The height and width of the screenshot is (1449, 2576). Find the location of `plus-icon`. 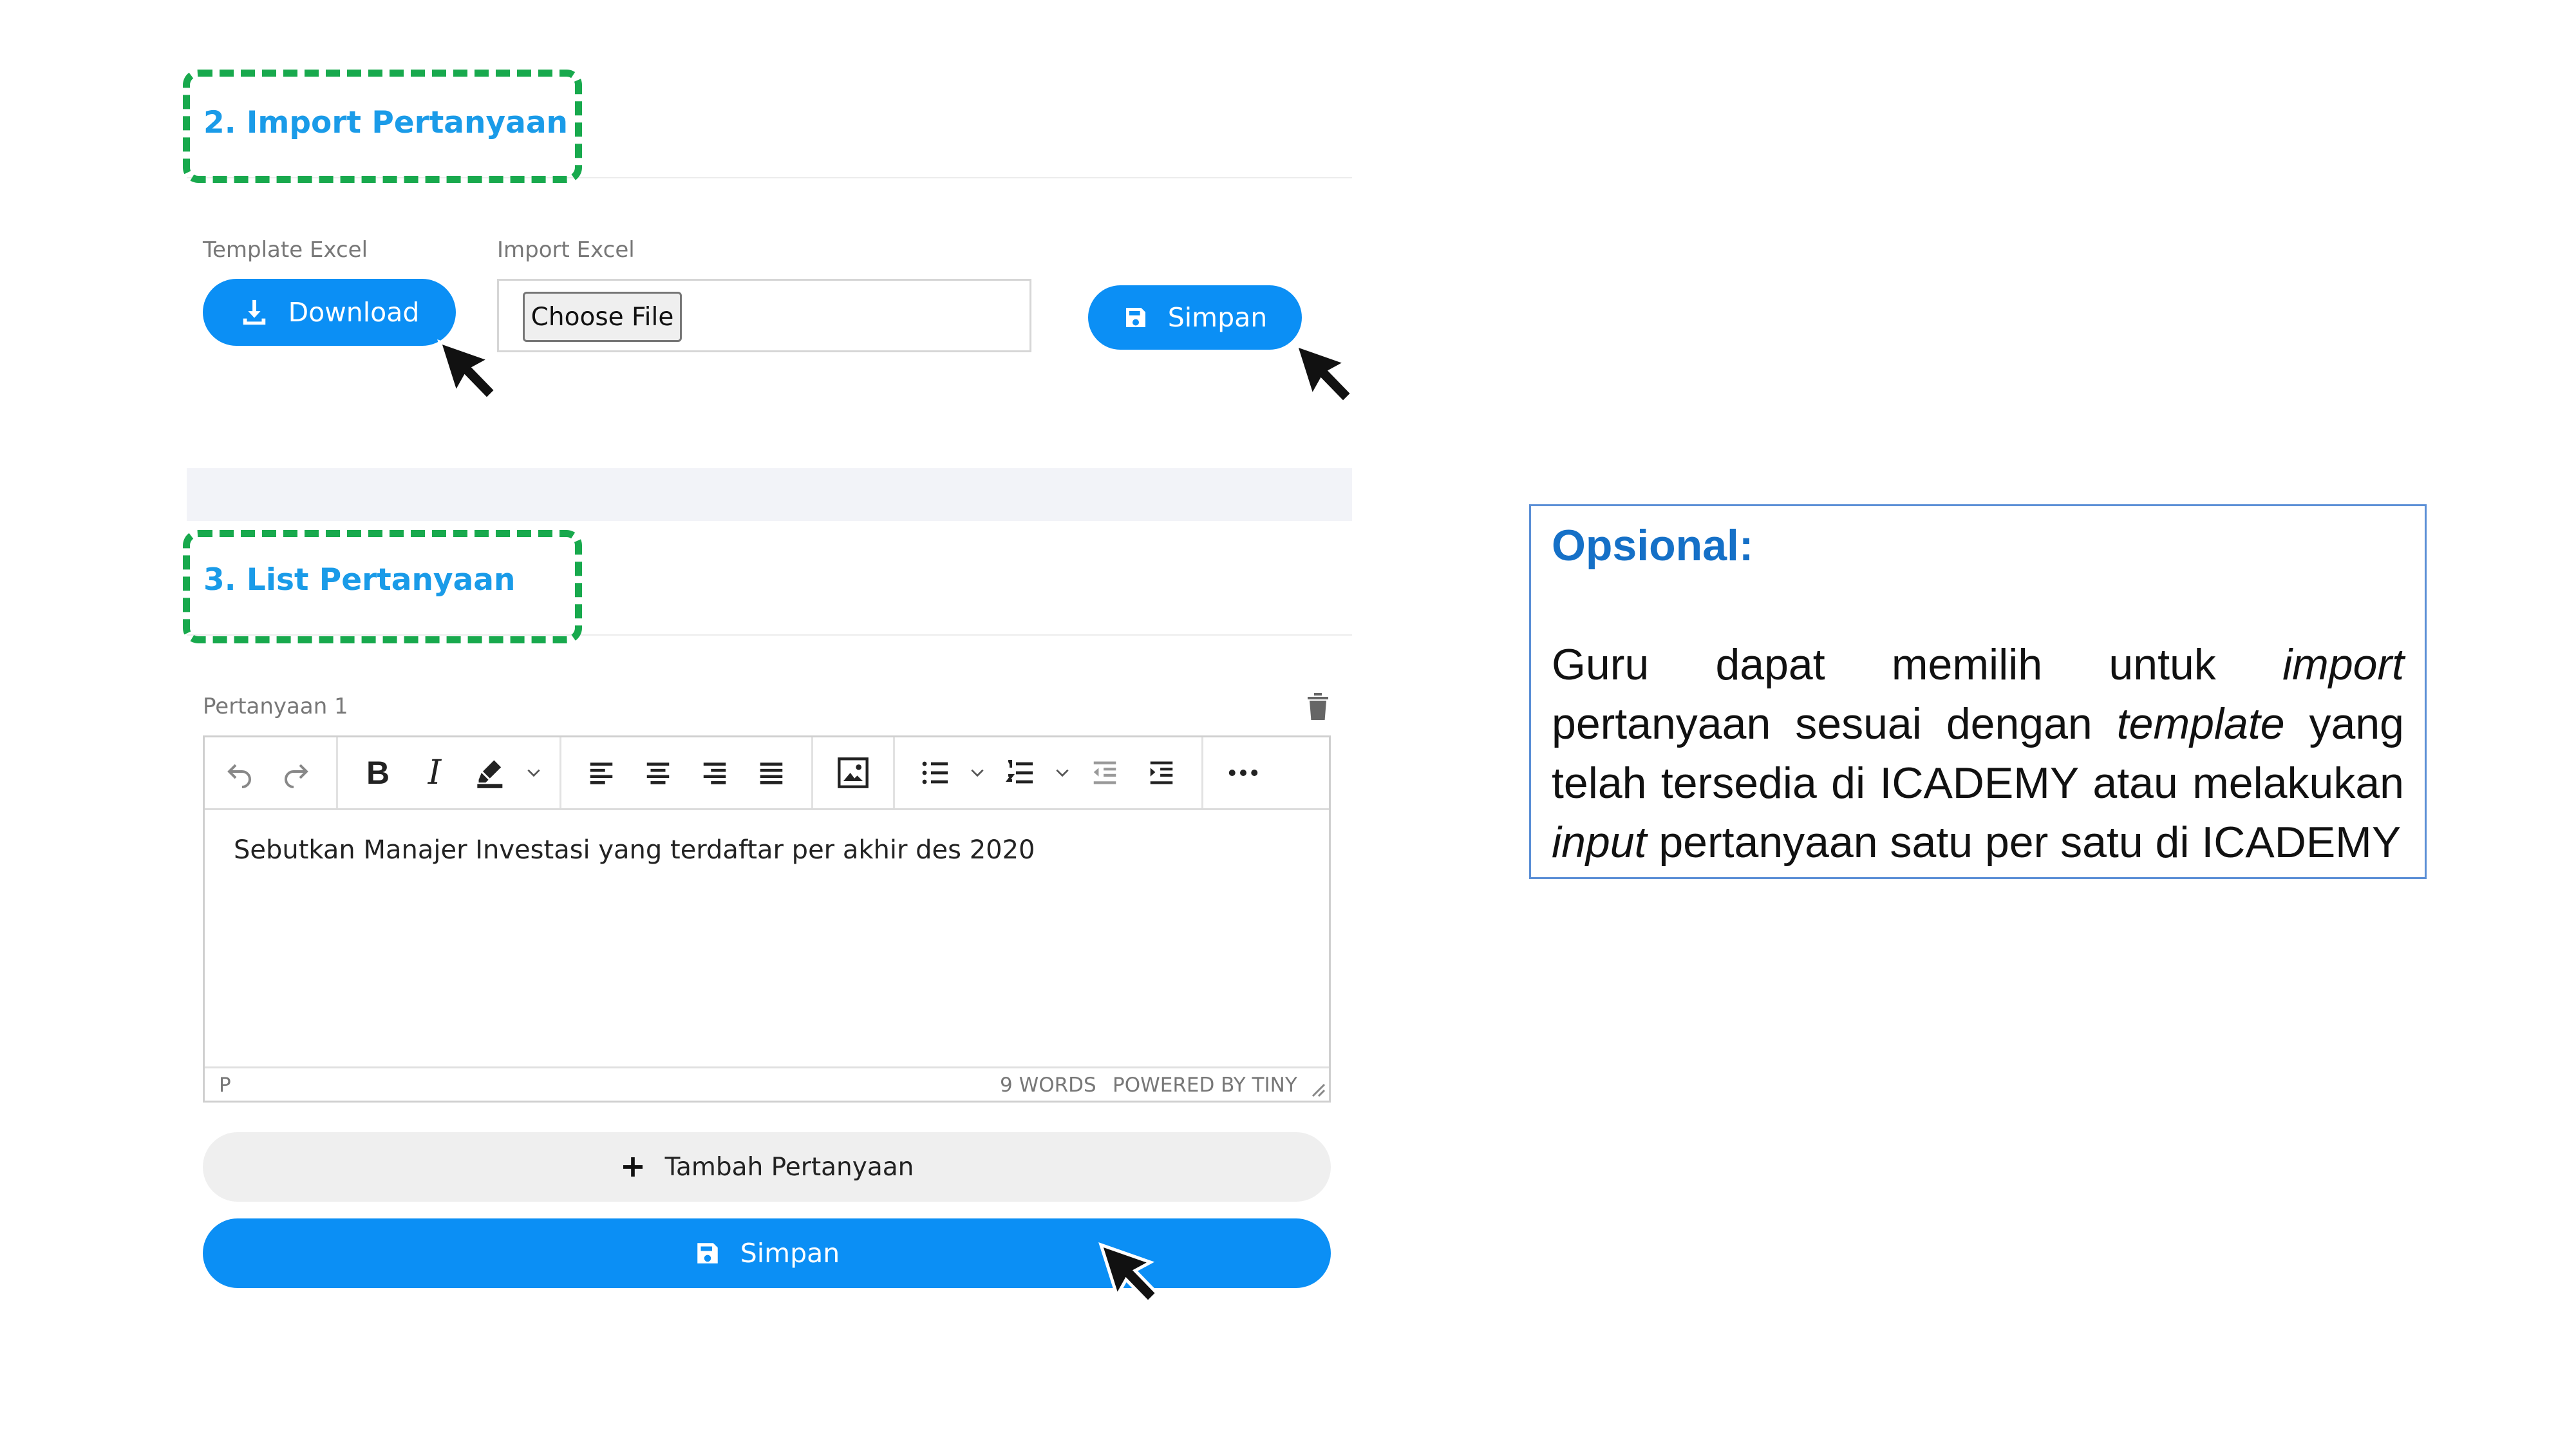

plus-icon is located at coordinates (633, 1167).